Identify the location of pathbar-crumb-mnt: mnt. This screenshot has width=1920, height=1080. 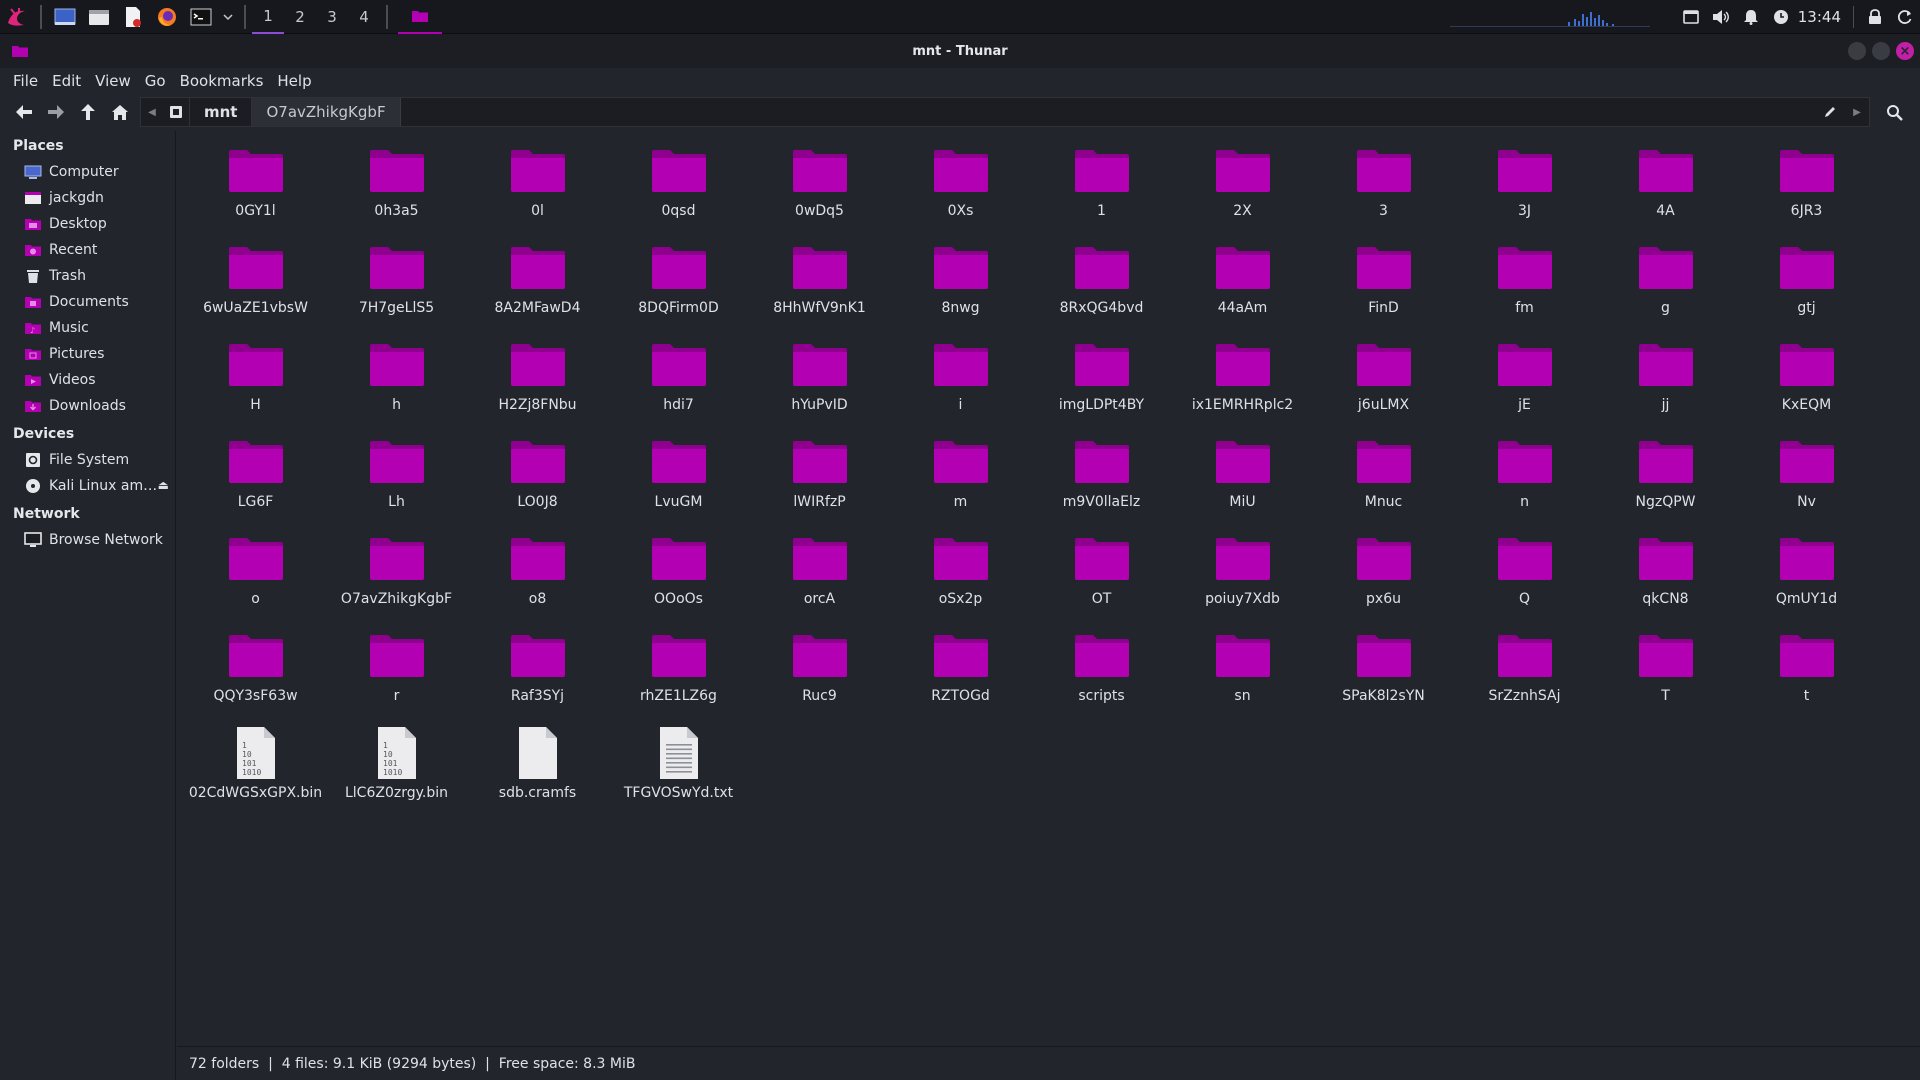
(220, 112).